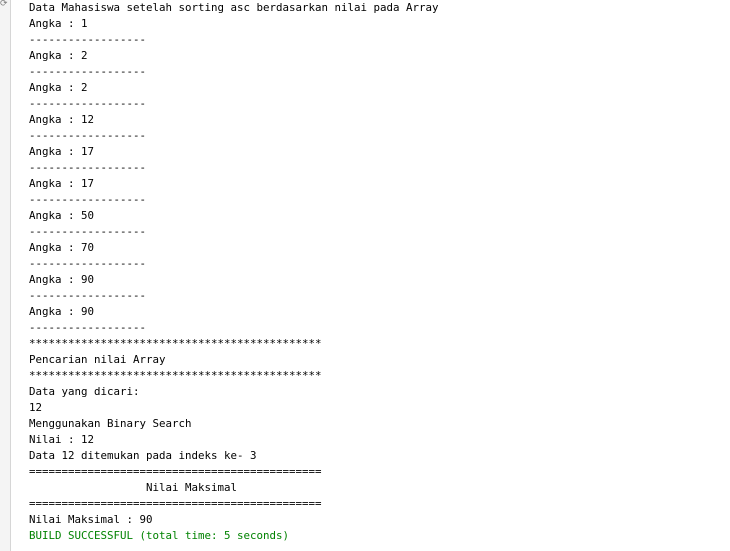 The width and height of the screenshot is (730, 551). Describe the element at coordinates (5, 8) in the screenshot. I see `rerun-icon: ⟳` at that location.